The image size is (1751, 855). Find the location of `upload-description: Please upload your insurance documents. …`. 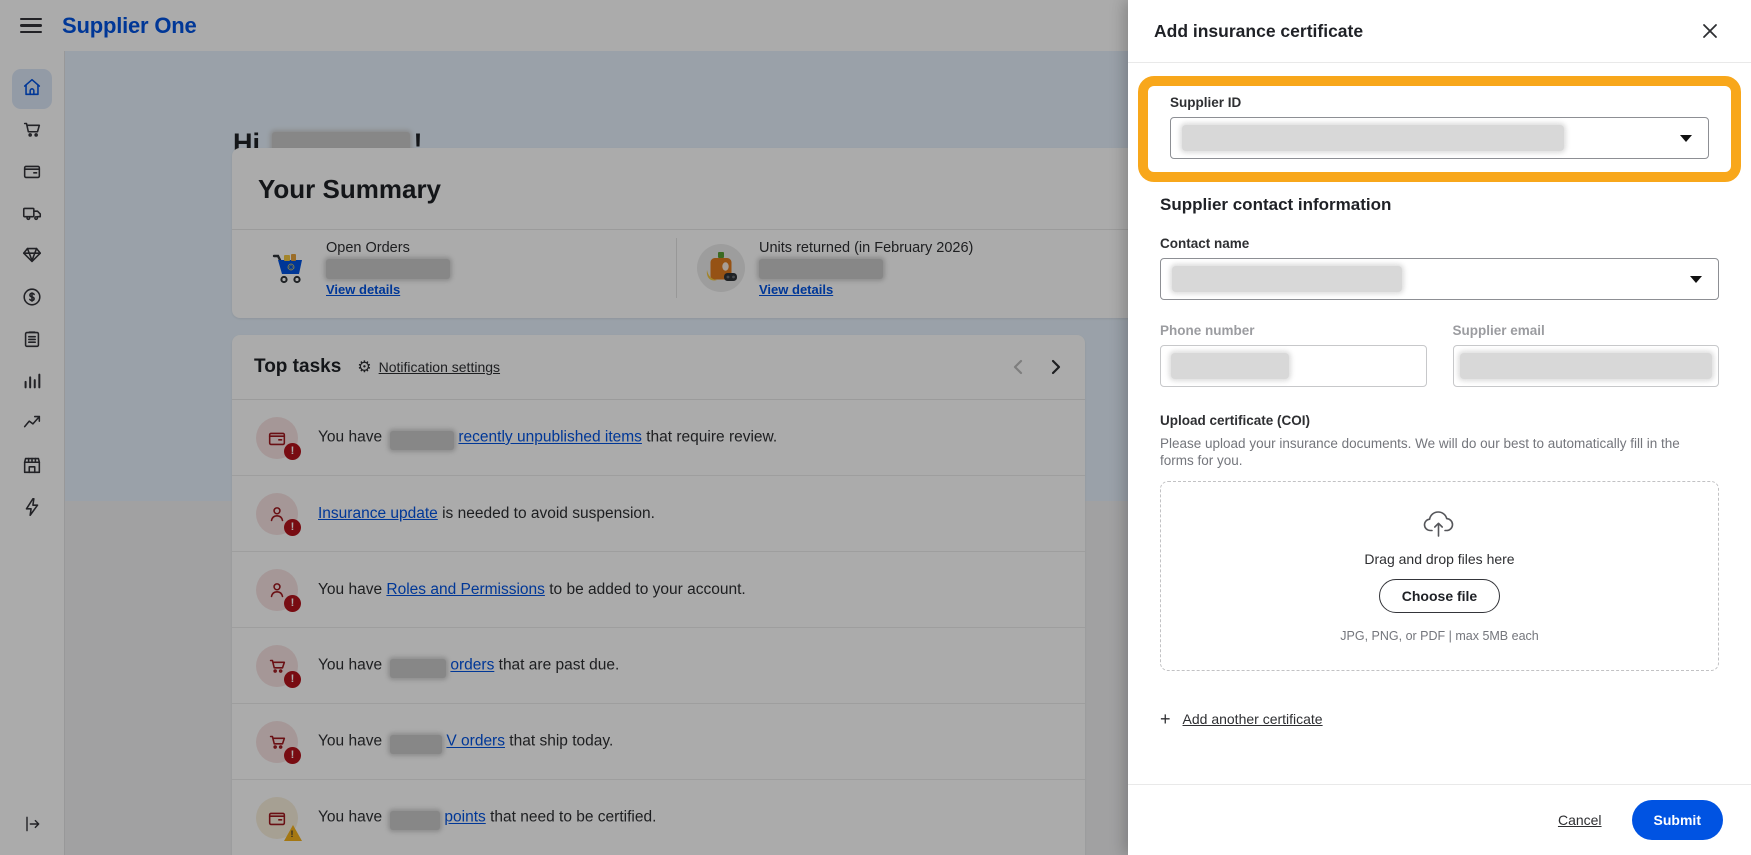

upload-description: Please upload your insurance documents. … is located at coordinates (1420, 452).